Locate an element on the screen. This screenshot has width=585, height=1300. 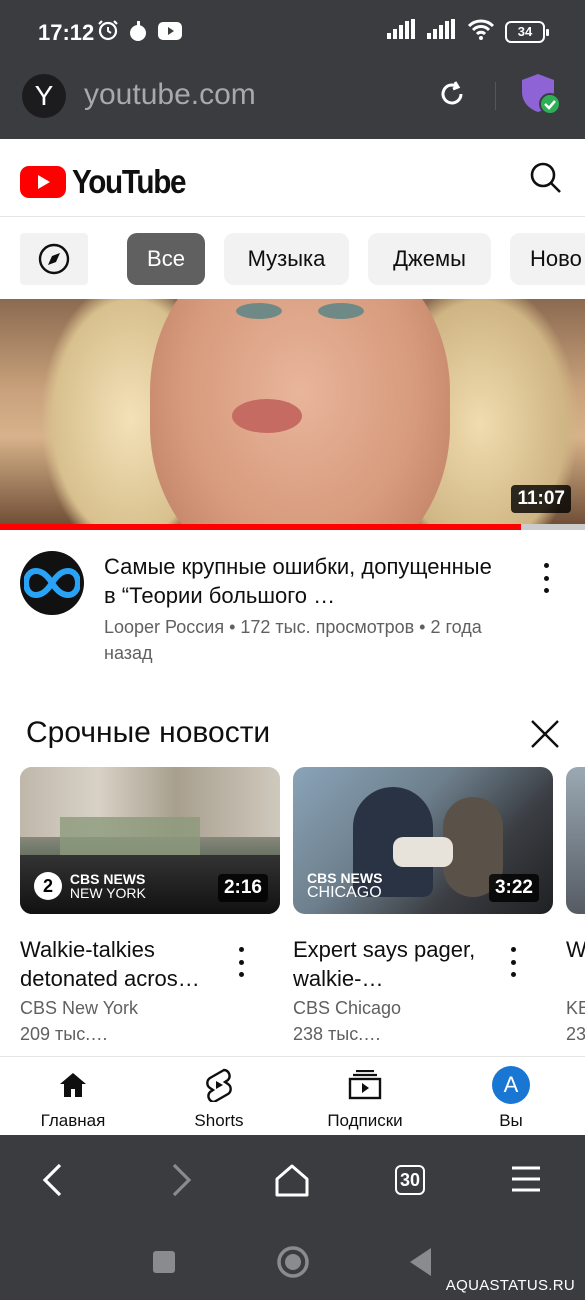
url-field: youtube.com is located at coordinates (170, 95).